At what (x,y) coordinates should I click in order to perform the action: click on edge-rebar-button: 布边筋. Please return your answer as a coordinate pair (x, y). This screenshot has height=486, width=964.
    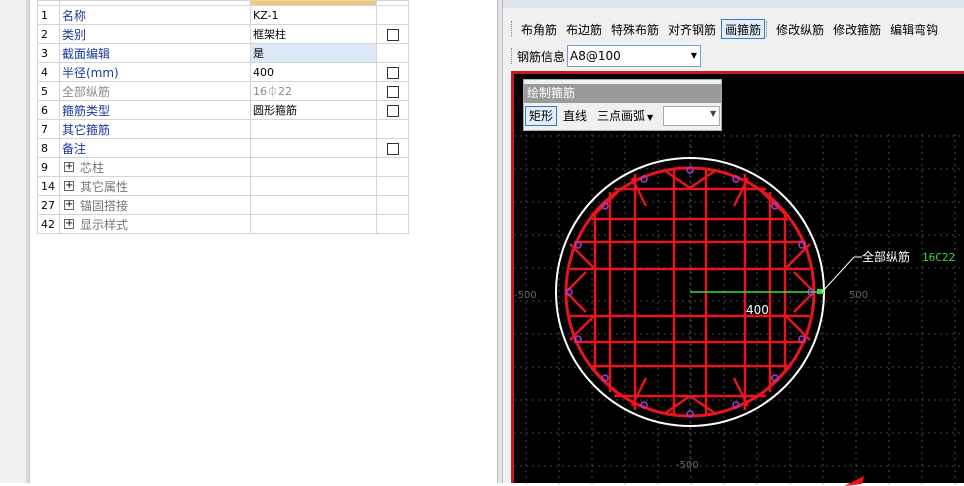
    Looking at the image, I should click on (584, 29).